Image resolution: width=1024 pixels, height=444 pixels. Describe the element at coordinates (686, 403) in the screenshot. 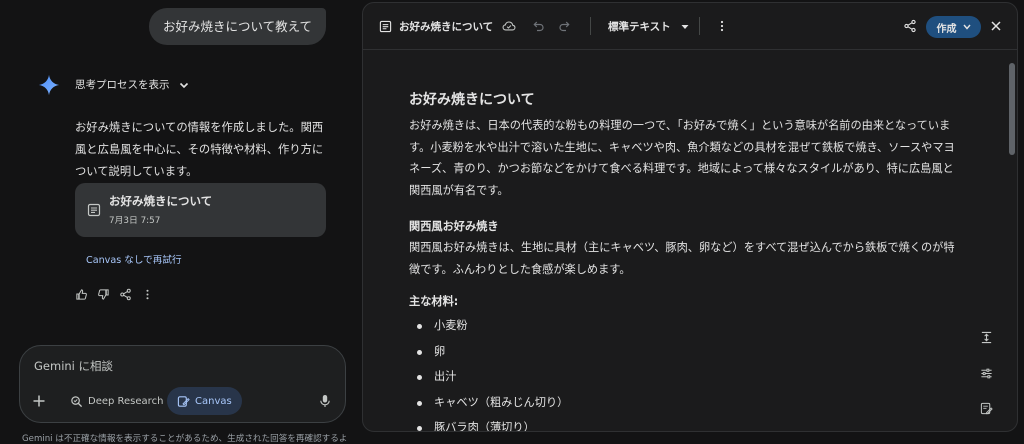

I see `list-item: キャベツ（粗みじん切り）` at that location.